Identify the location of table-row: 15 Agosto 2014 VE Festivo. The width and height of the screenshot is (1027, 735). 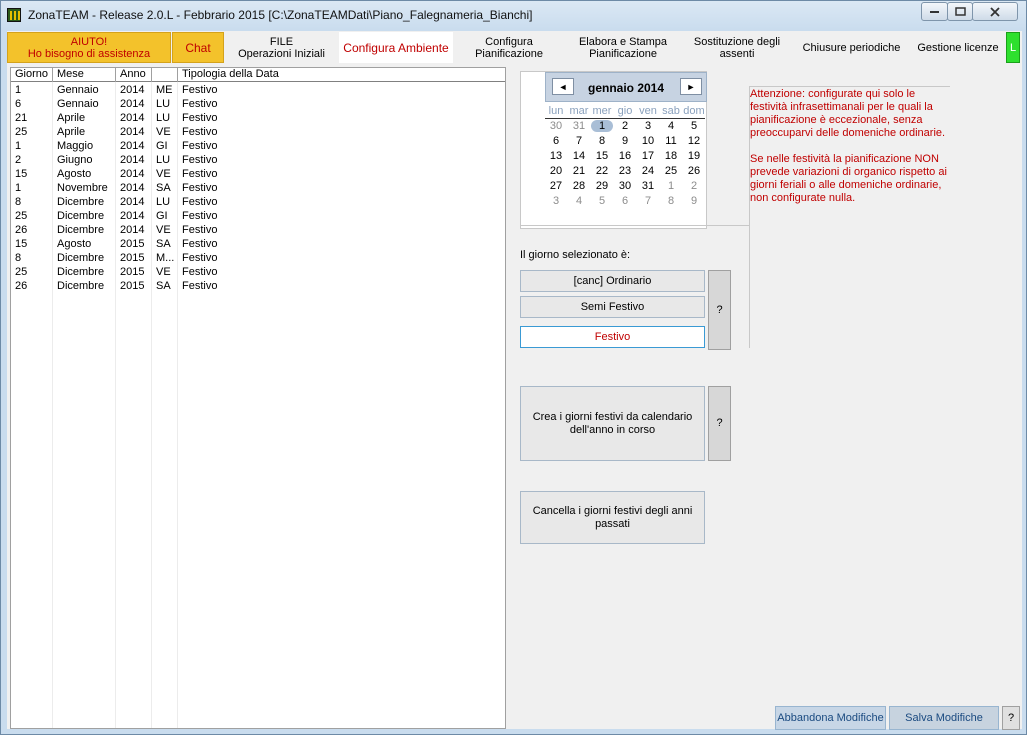
(258, 174).